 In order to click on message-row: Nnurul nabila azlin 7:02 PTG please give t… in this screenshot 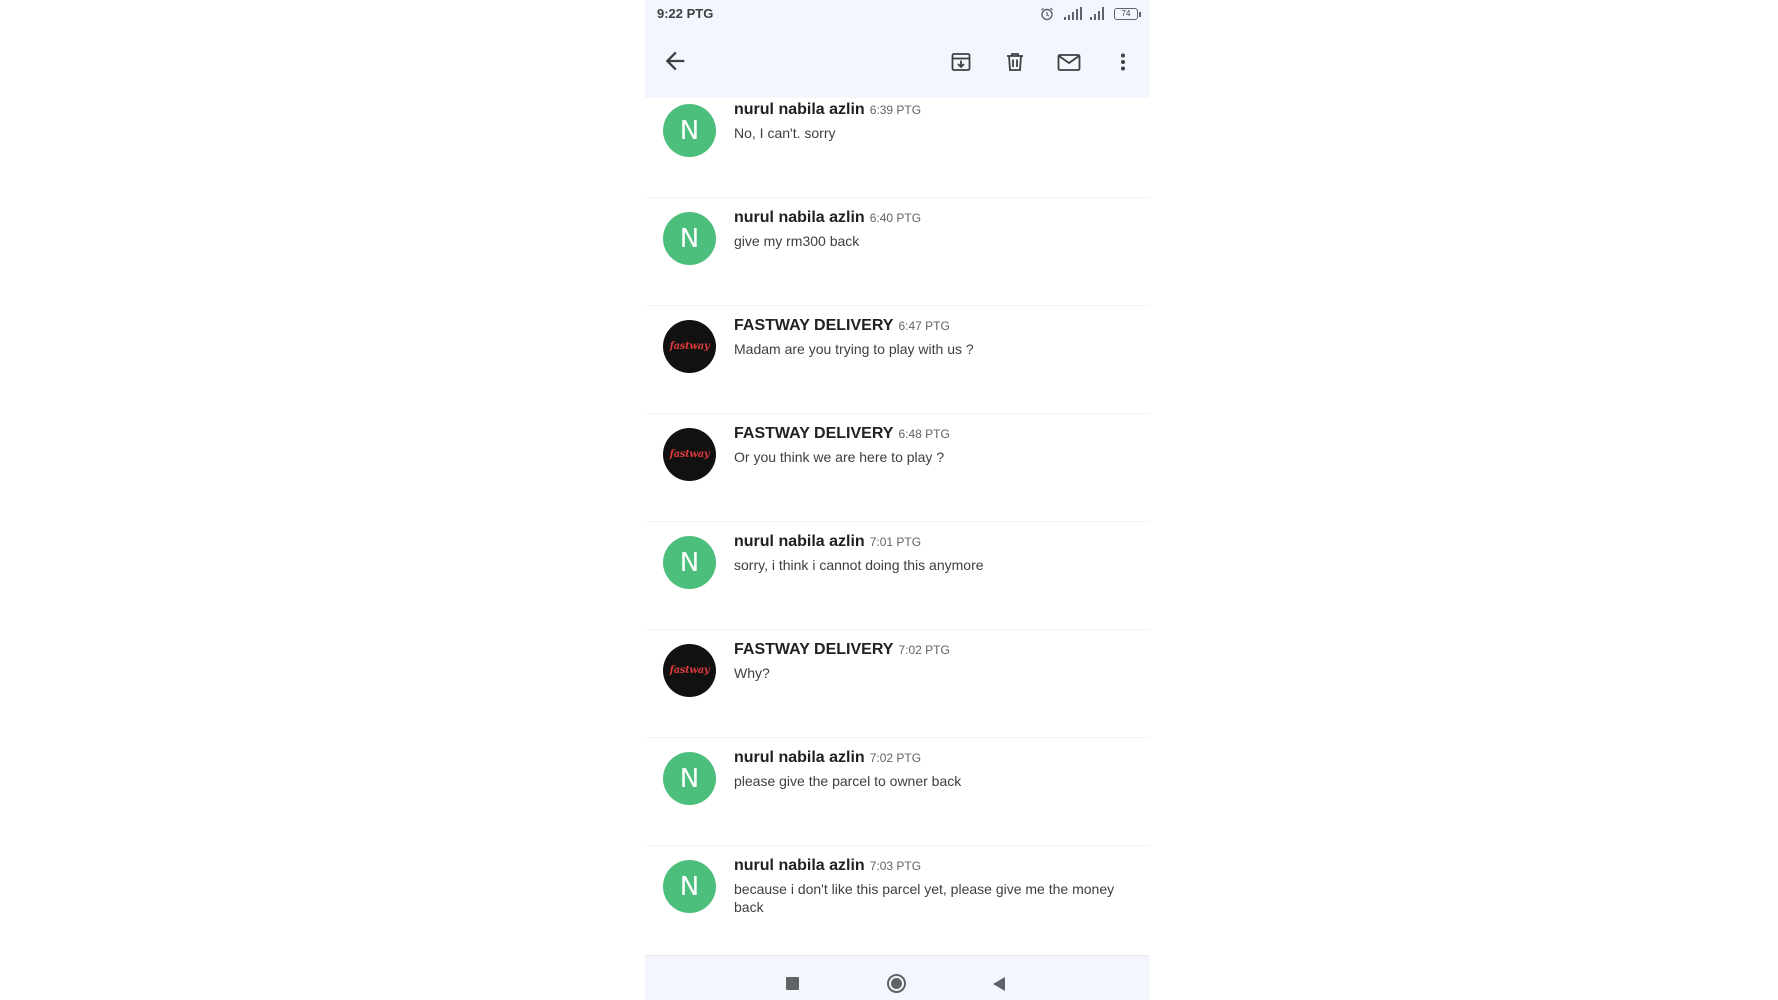, I will do `click(897, 792)`.